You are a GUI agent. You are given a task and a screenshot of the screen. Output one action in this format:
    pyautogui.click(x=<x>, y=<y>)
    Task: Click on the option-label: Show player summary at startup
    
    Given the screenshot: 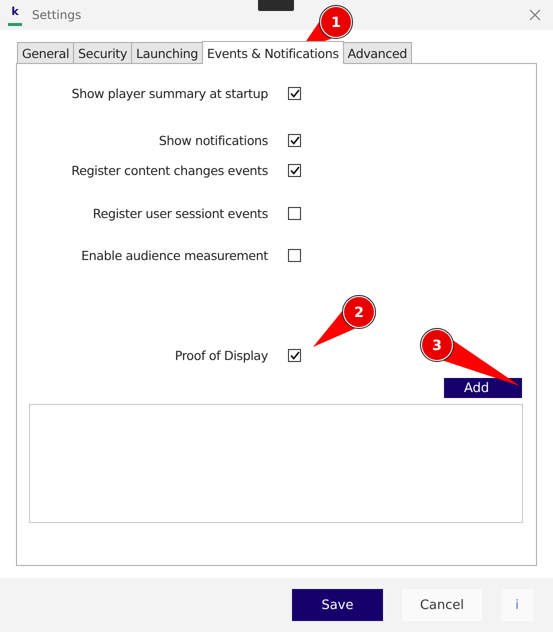 What is the action you would take?
    pyautogui.click(x=169, y=93)
    